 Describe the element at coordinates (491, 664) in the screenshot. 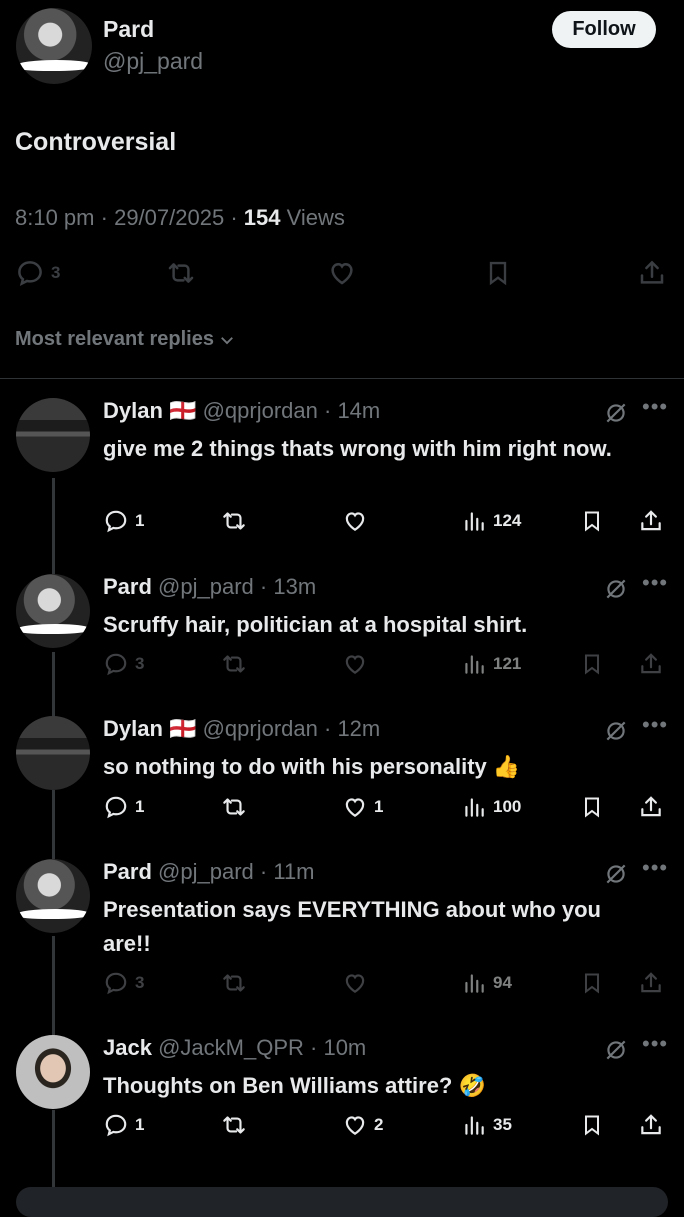

I see `views-button: 121` at that location.